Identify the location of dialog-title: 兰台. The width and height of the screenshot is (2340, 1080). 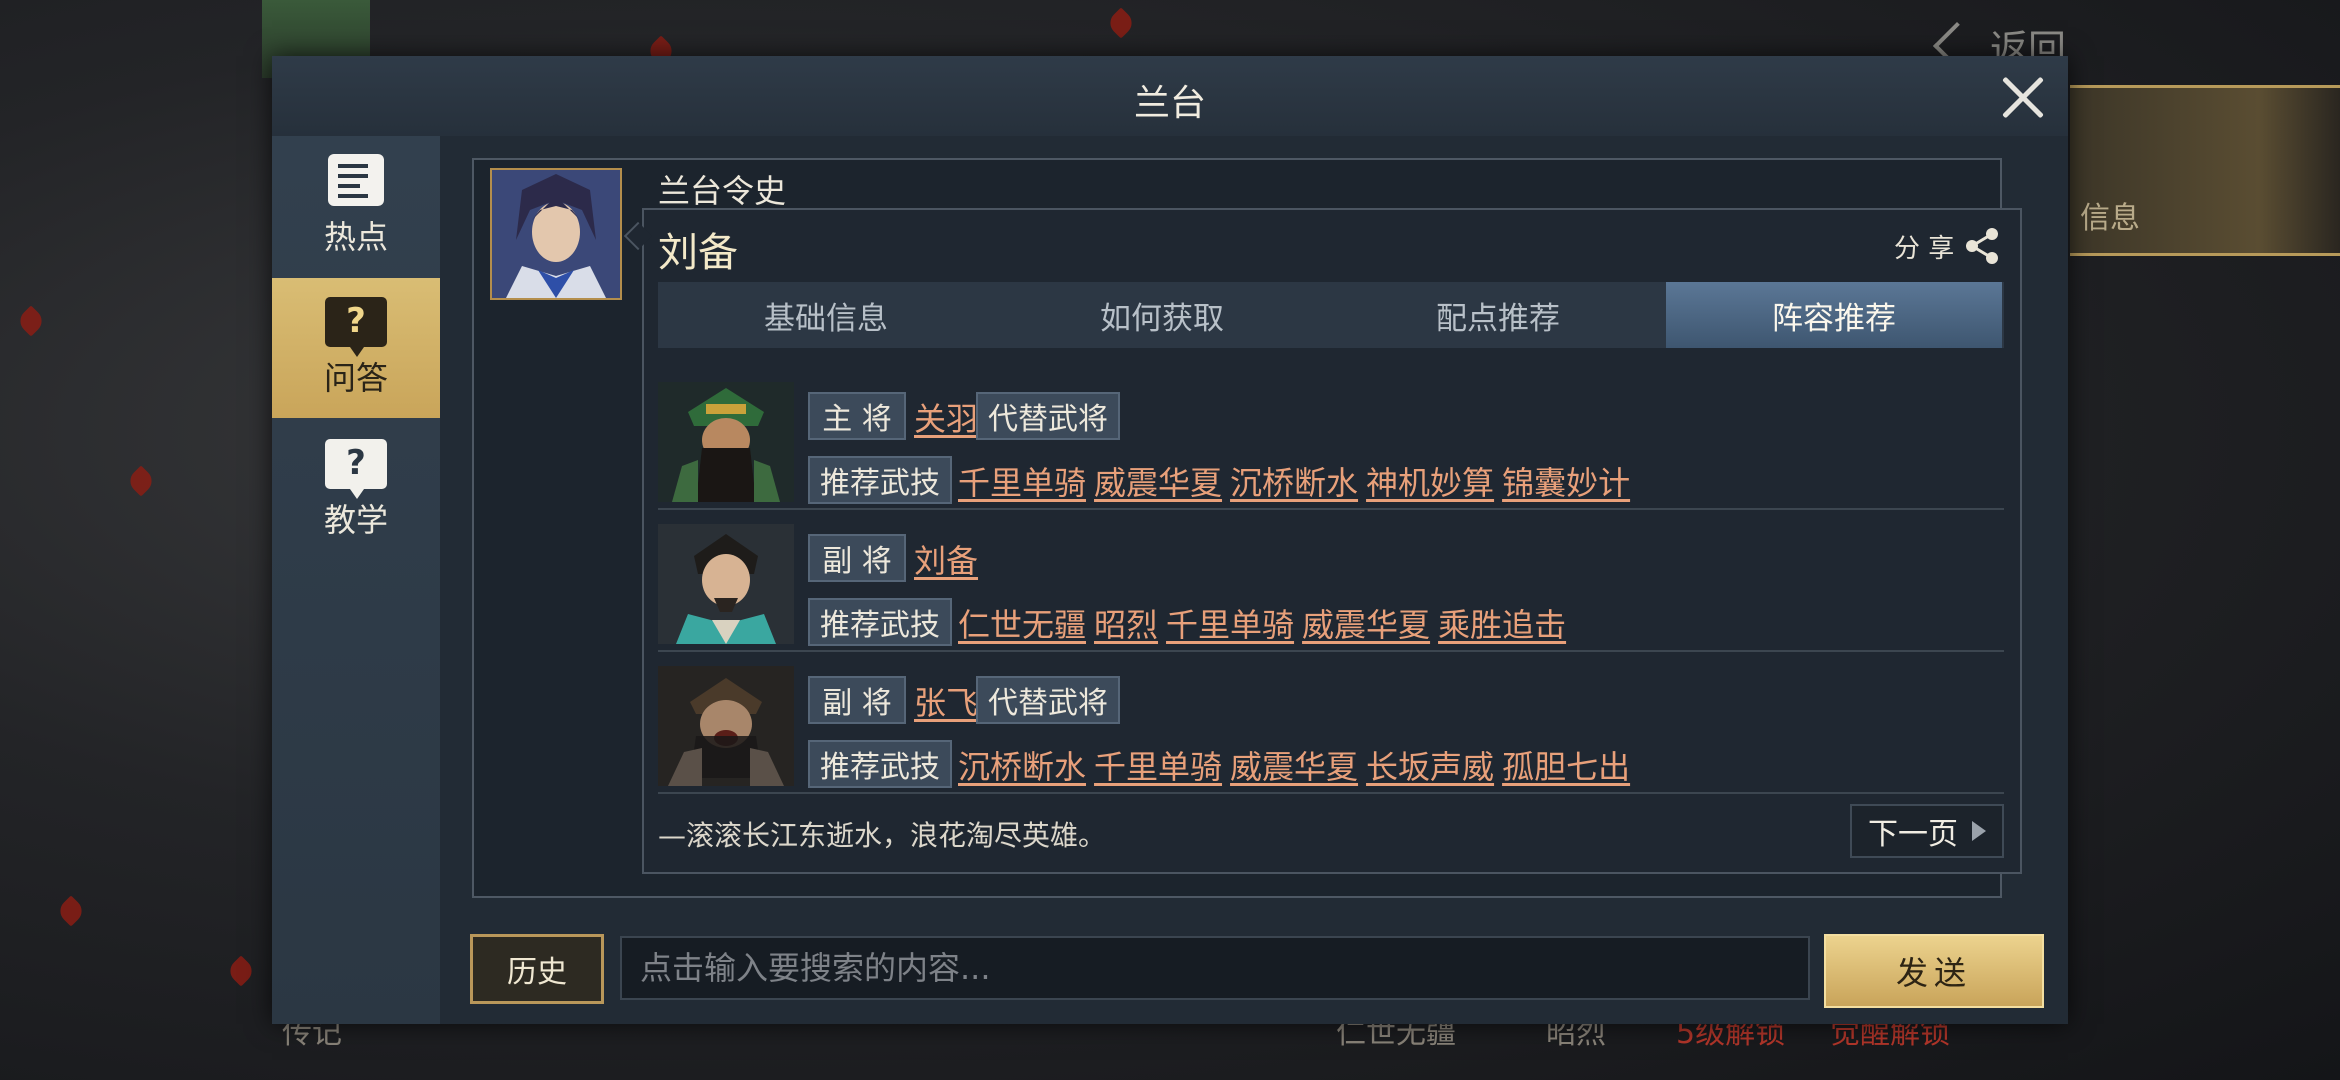
(1169, 103).